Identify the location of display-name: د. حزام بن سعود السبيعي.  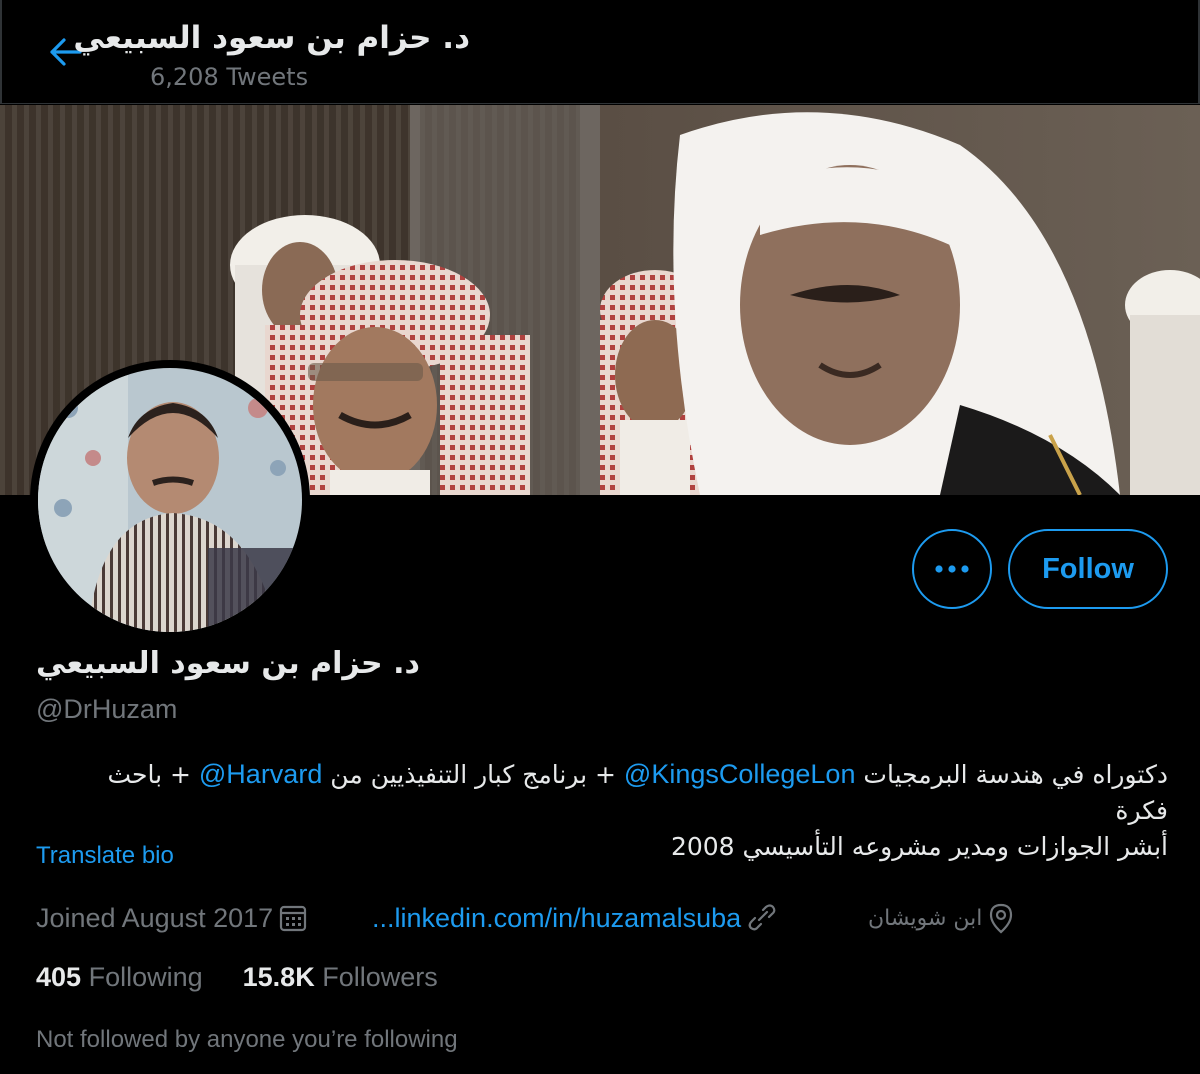
(228, 663).